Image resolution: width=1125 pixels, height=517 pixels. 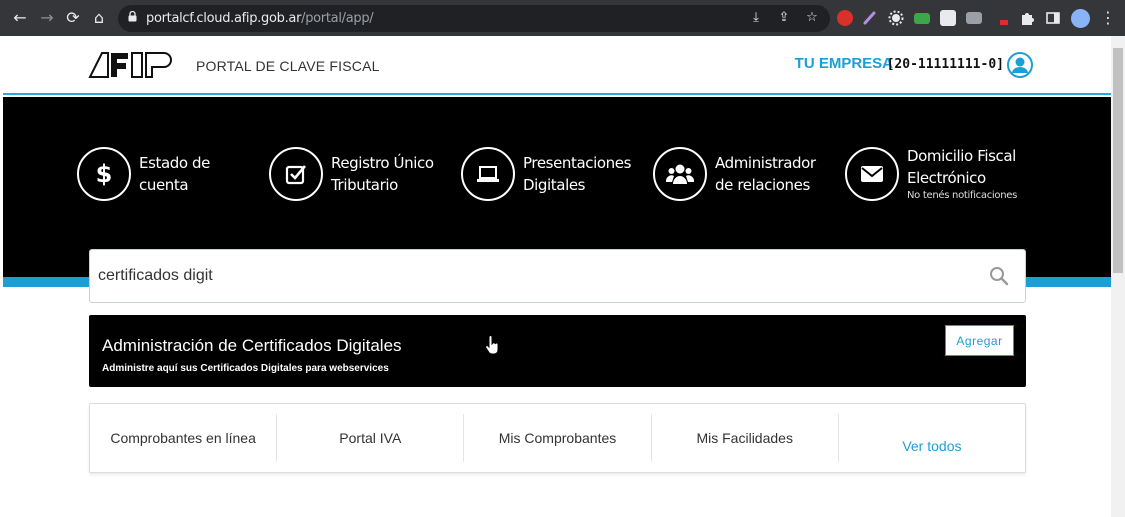 What do you see at coordinates (577, 163) in the screenshot?
I see `shortcut-label-line1: Presentaciones` at bounding box center [577, 163].